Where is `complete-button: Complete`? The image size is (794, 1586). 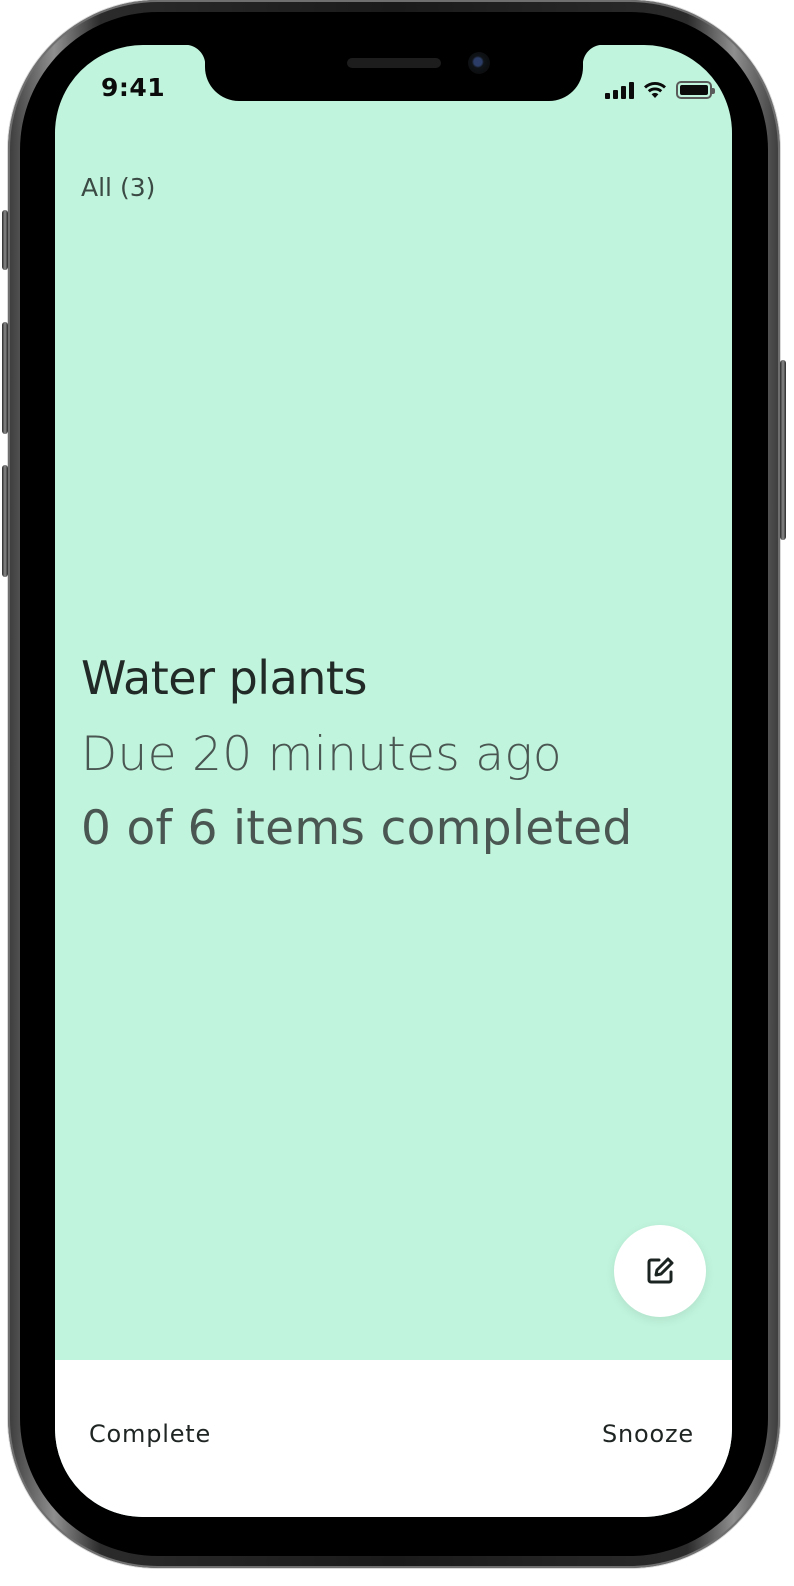
complete-button: Complete is located at coordinates (150, 1434).